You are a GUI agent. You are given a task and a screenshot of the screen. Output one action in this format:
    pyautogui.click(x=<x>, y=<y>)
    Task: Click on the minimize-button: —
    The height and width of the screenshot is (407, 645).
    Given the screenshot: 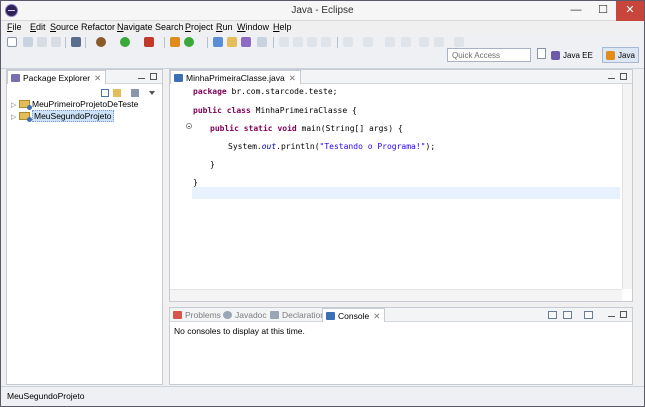 What is the action you would take?
    pyautogui.click(x=576, y=11)
    